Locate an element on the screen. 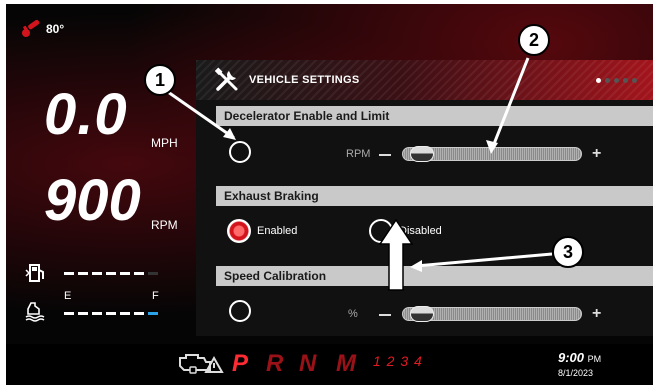 The image size is (657, 389). callout-2-arrow is located at coordinates (510, 103).